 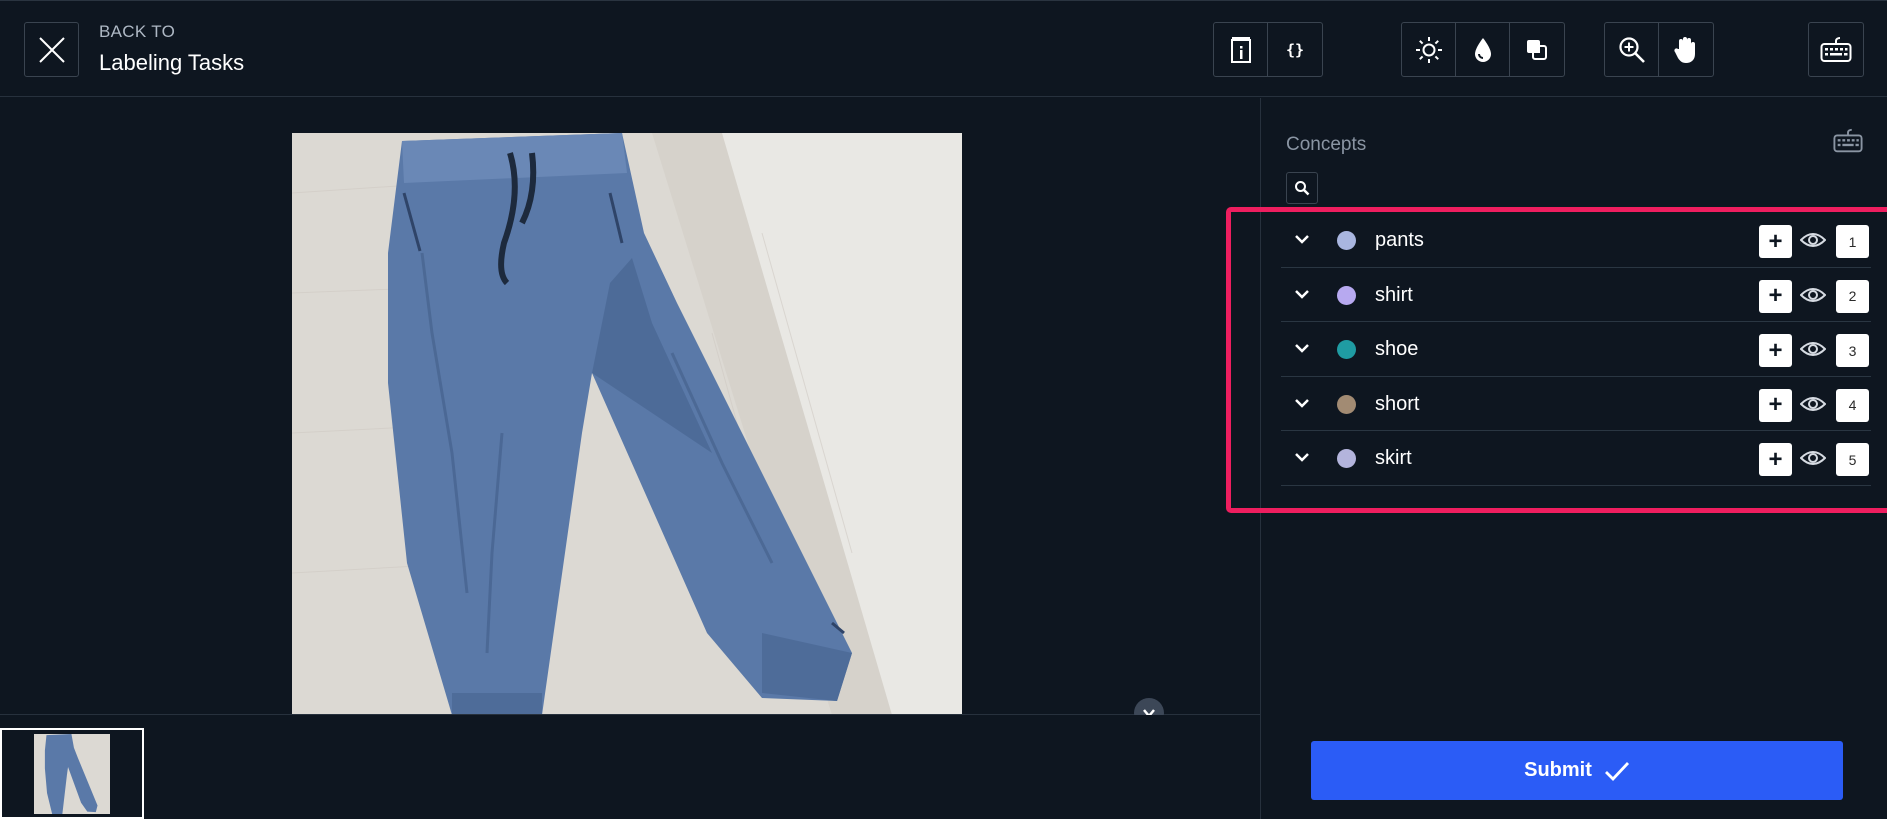 I want to click on code-braces-icon: {}, so click(x=1295, y=50).